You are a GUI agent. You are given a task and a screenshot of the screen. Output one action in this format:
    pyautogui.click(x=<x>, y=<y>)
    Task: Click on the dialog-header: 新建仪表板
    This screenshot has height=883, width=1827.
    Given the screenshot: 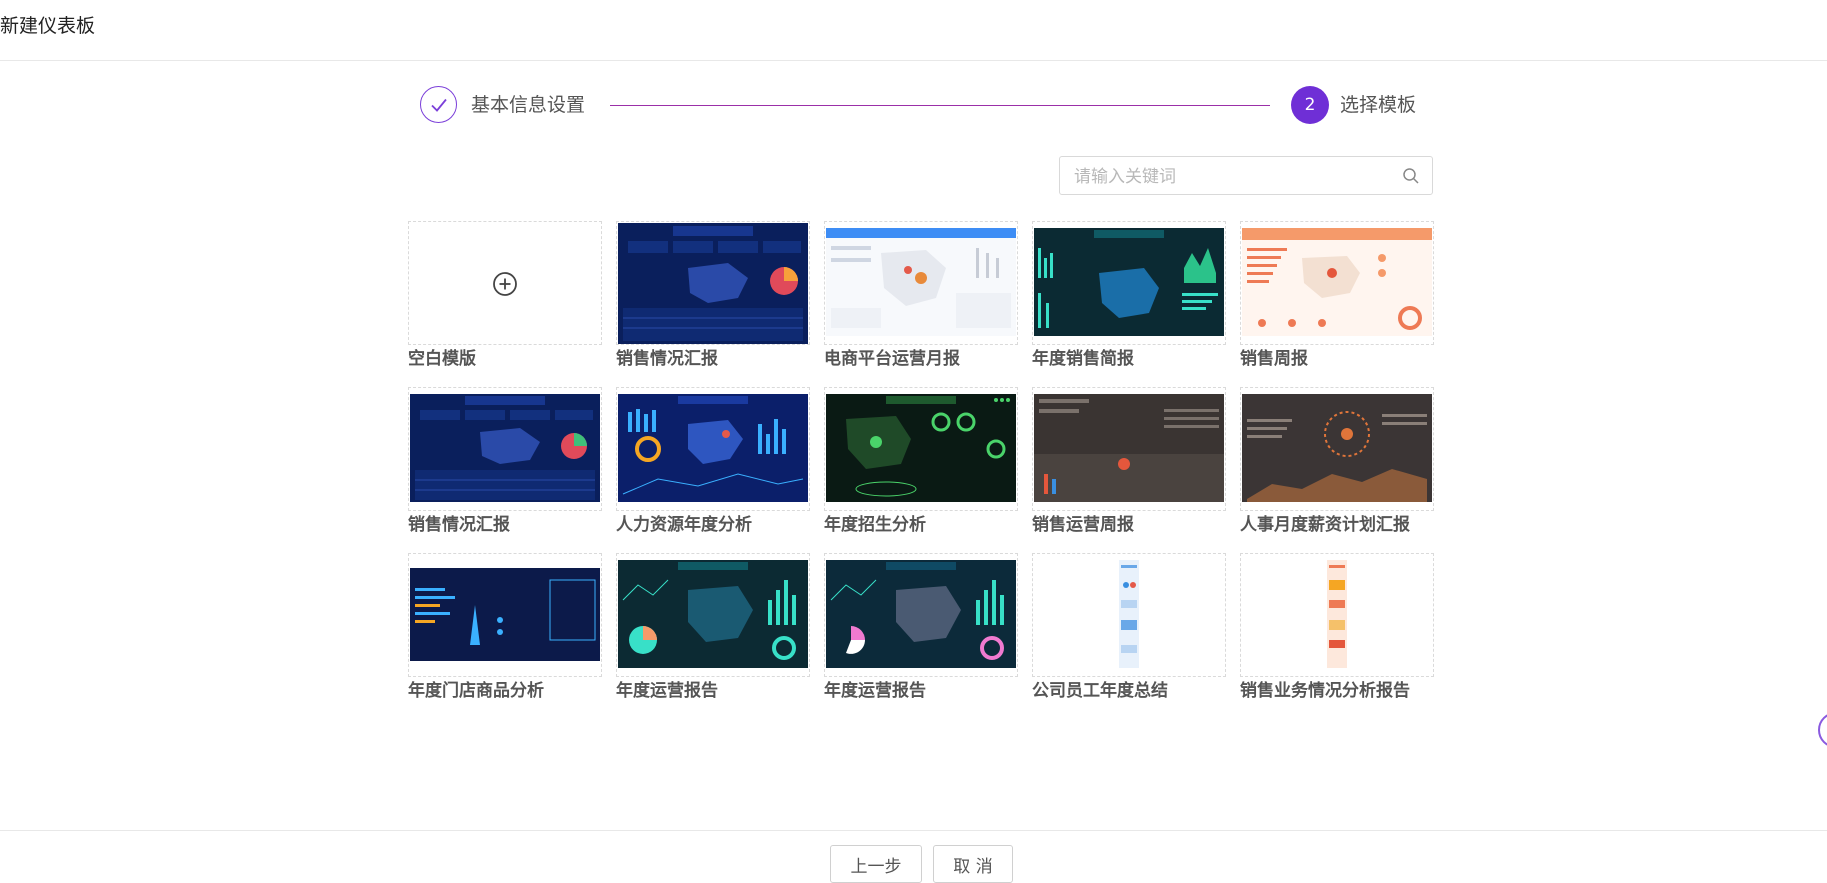 What is the action you would take?
    pyautogui.click(x=913, y=30)
    